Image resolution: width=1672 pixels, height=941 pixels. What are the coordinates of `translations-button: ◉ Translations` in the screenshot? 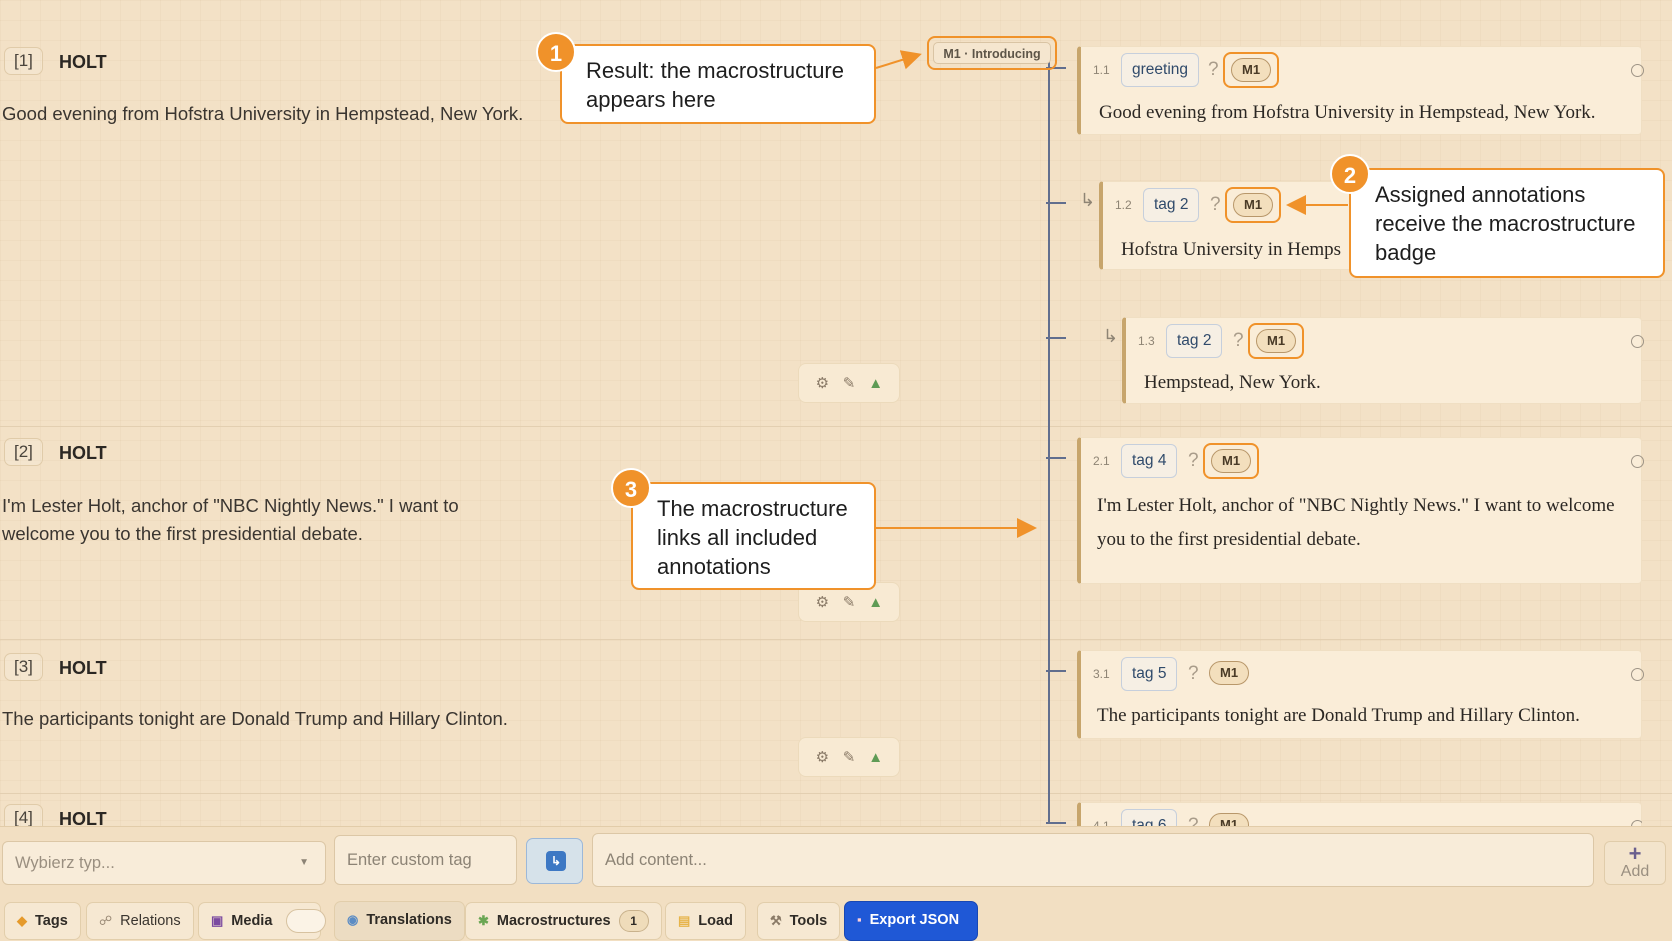 It's located at (399, 921).